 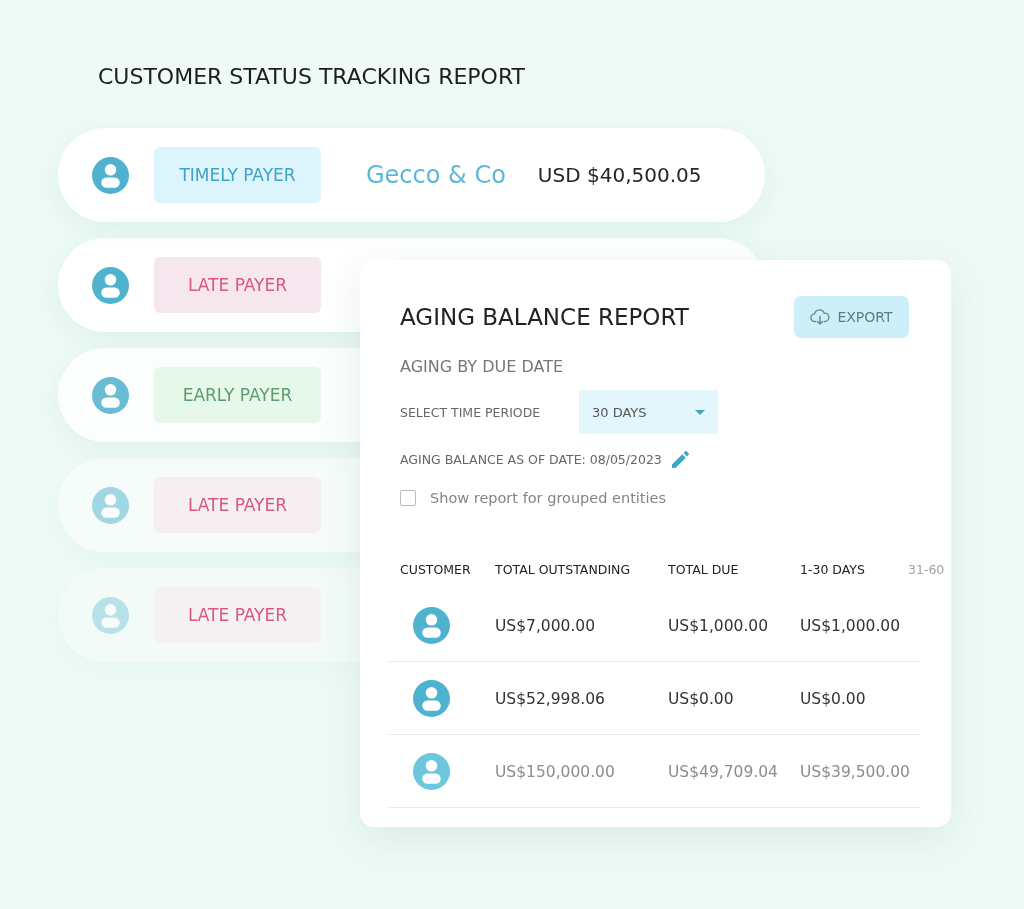 What do you see at coordinates (312, 76) in the screenshot?
I see `page-title: CUSTOMER STATUS TRACKING REPORT` at bounding box center [312, 76].